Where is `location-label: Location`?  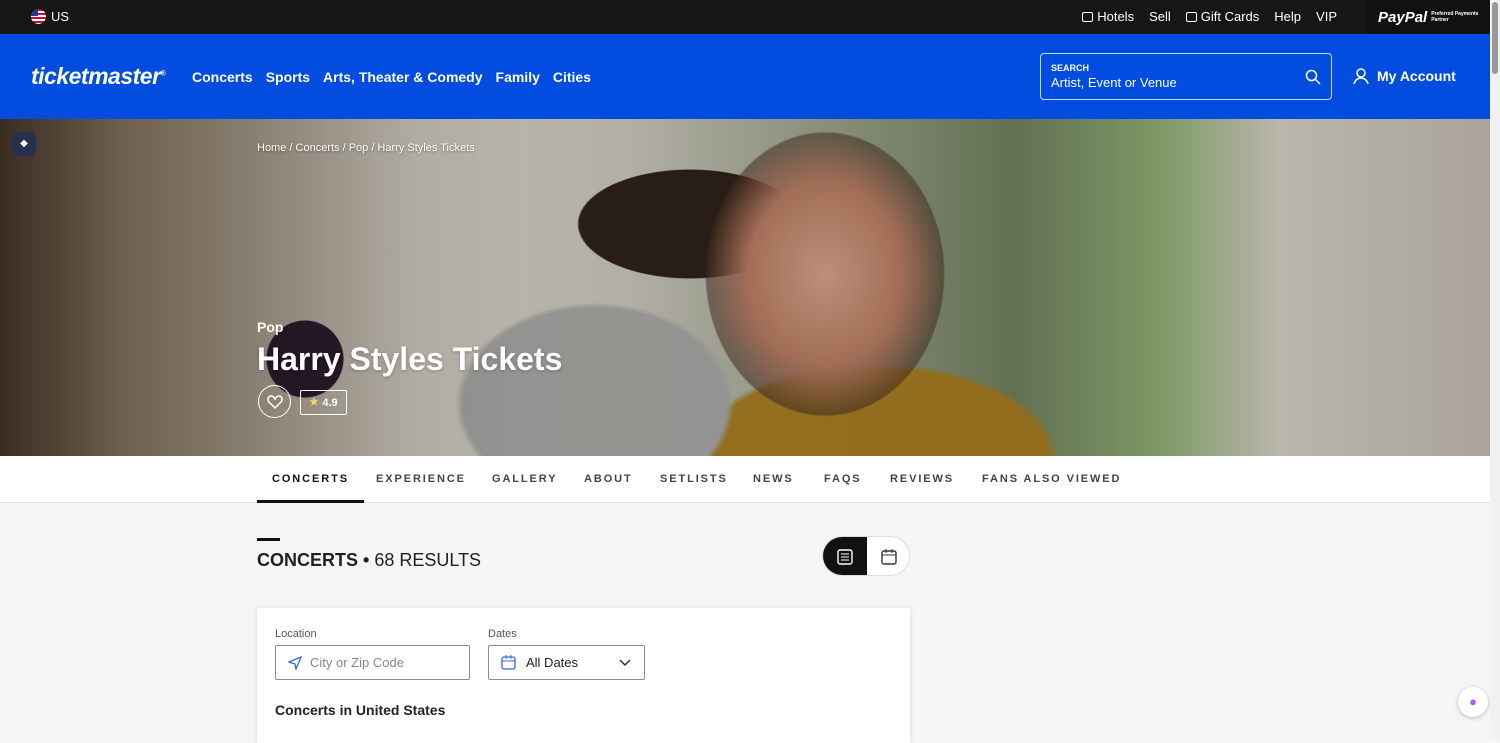
location-label: Location is located at coordinates (296, 634).